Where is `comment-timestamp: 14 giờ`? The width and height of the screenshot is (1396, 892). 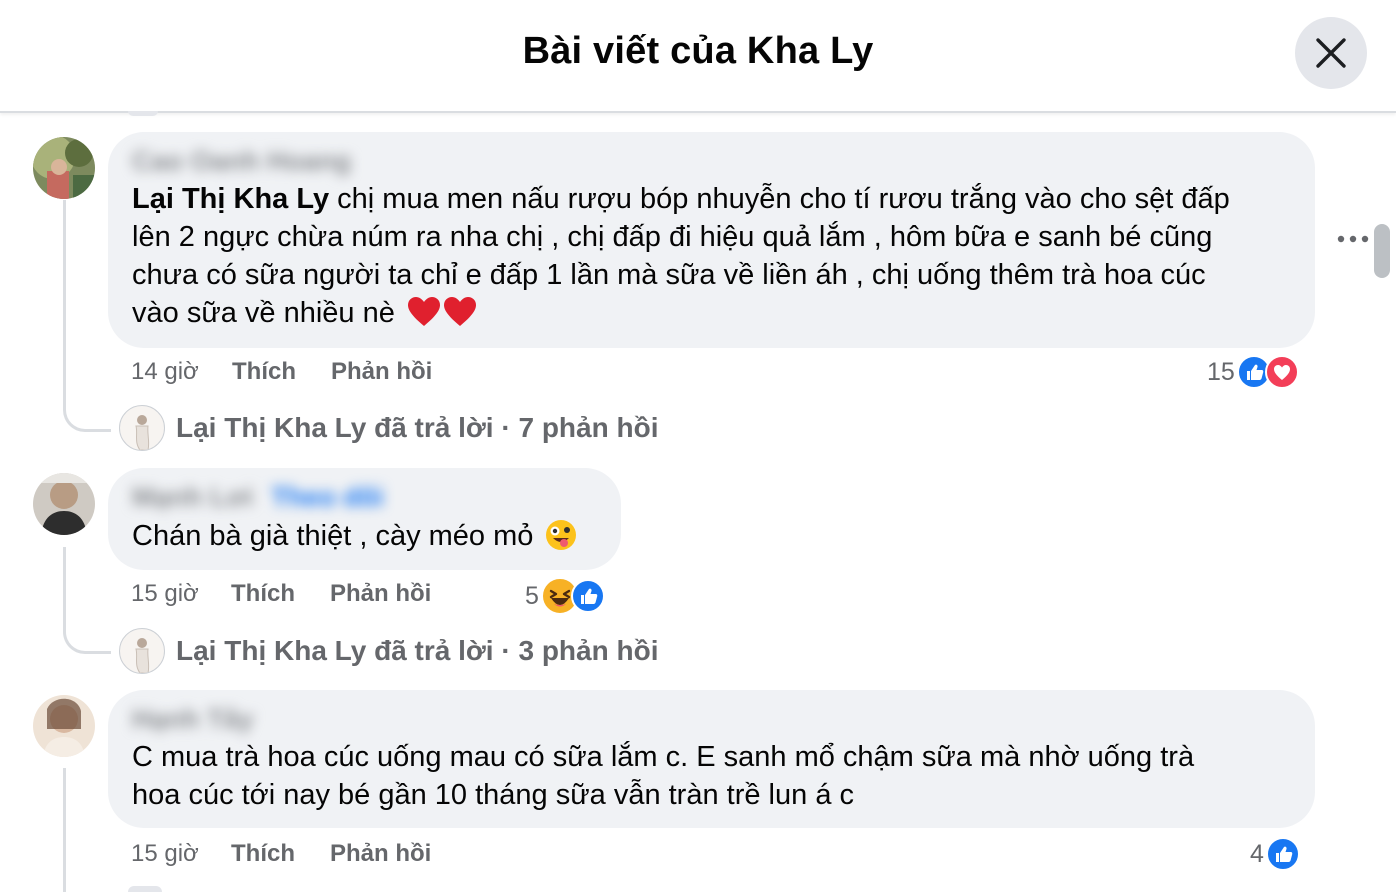 comment-timestamp: 14 giờ is located at coordinates (165, 372).